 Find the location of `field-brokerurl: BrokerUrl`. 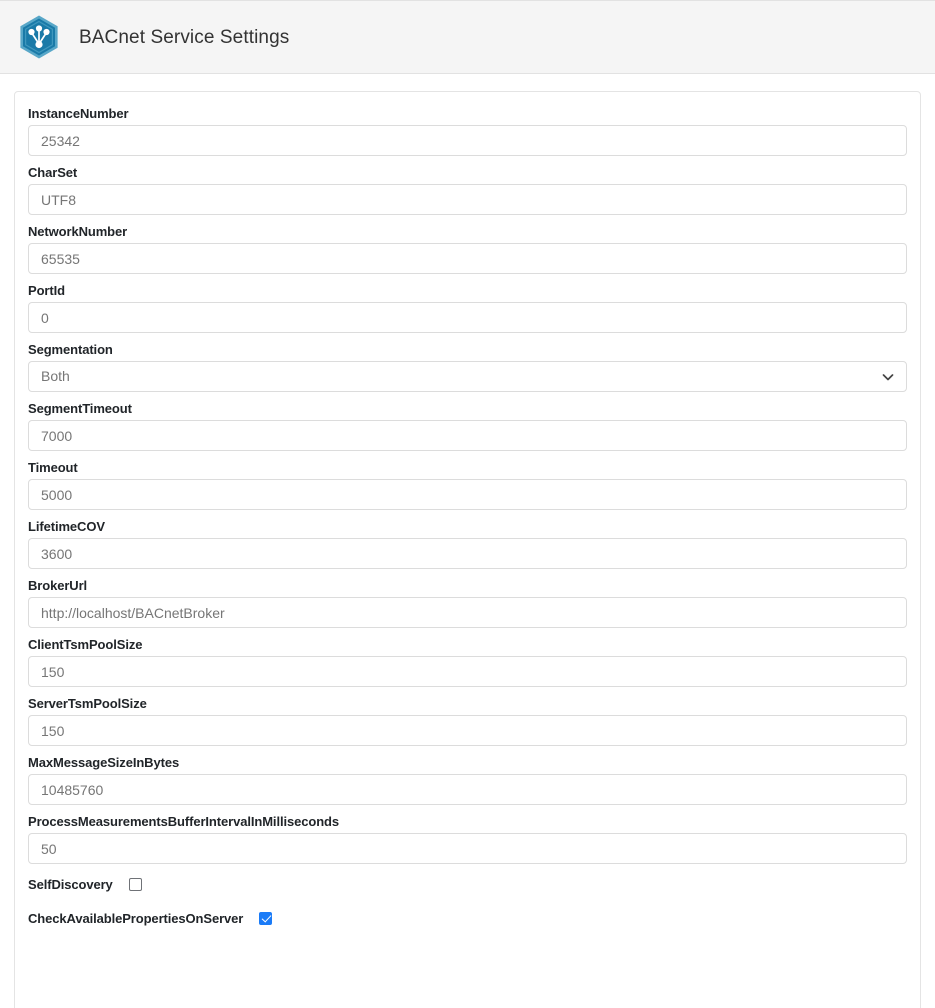

field-brokerurl: BrokerUrl is located at coordinates (467, 603).